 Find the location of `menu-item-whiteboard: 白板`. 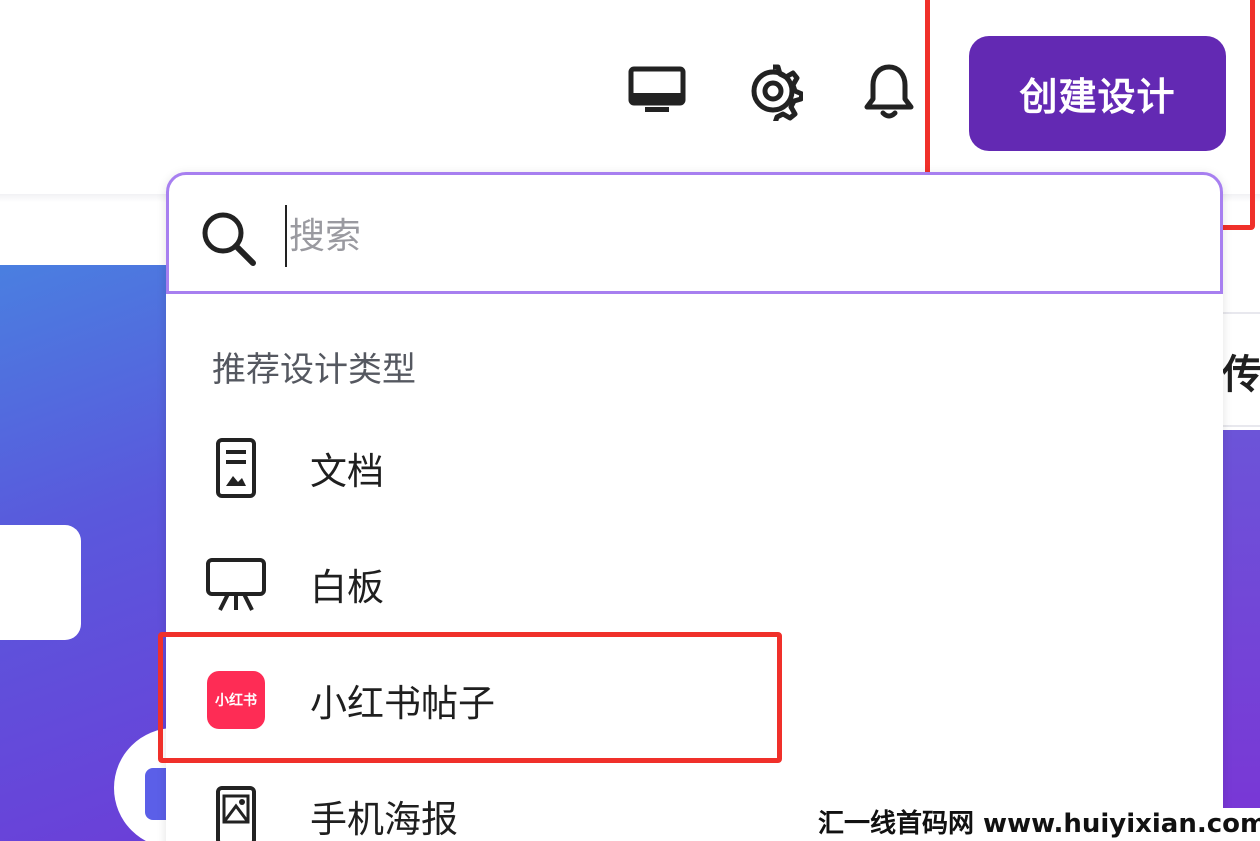

menu-item-whiteboard: 白板 is located at coordinates (686, 584).